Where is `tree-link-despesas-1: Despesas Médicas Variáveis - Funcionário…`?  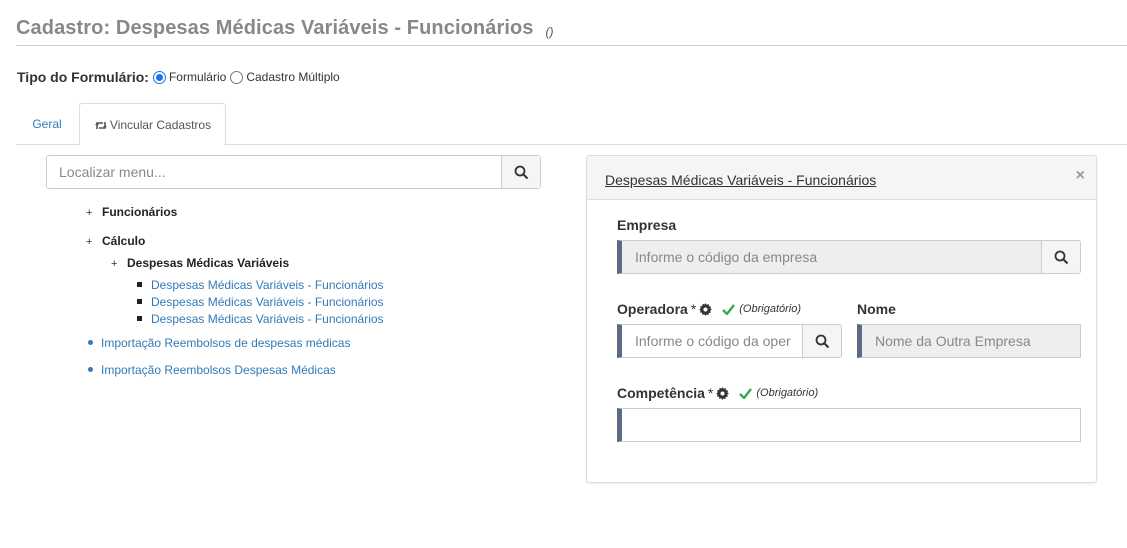 tree-link-despesas-1: Despesas Médicas Variáveis - Funcionário… is located at coordinates (267, 285).